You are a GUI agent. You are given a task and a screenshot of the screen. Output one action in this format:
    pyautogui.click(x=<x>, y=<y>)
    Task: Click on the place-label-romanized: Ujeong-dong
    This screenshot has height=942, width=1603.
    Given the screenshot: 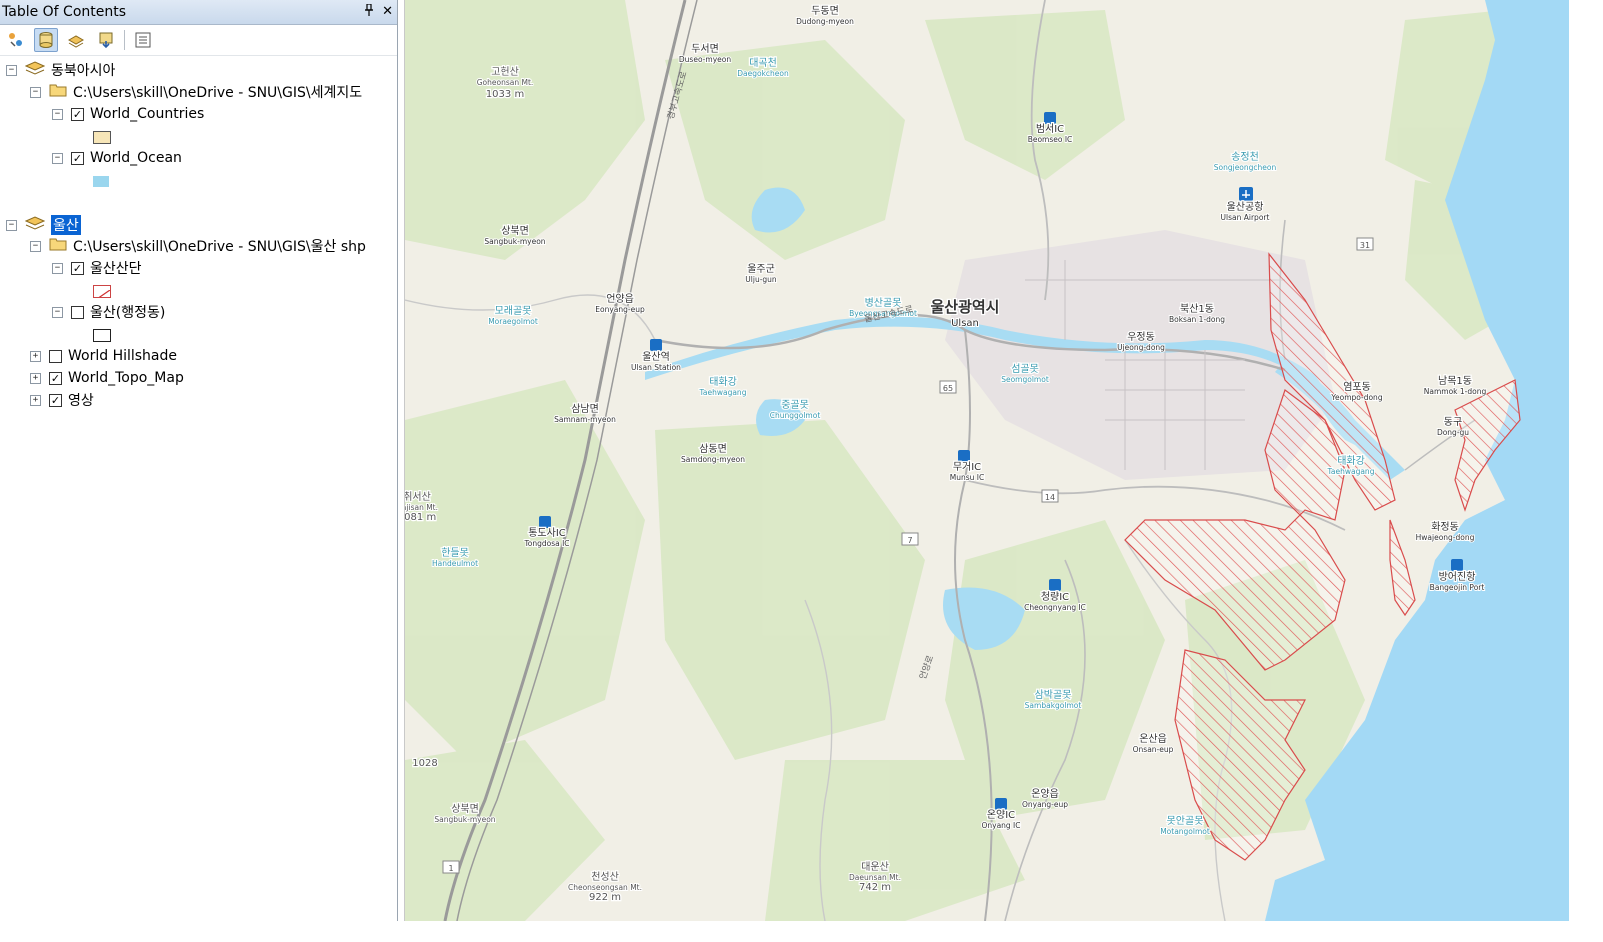 What is the action you would take?
    pyautogui.click(x=1141, y=347)
    